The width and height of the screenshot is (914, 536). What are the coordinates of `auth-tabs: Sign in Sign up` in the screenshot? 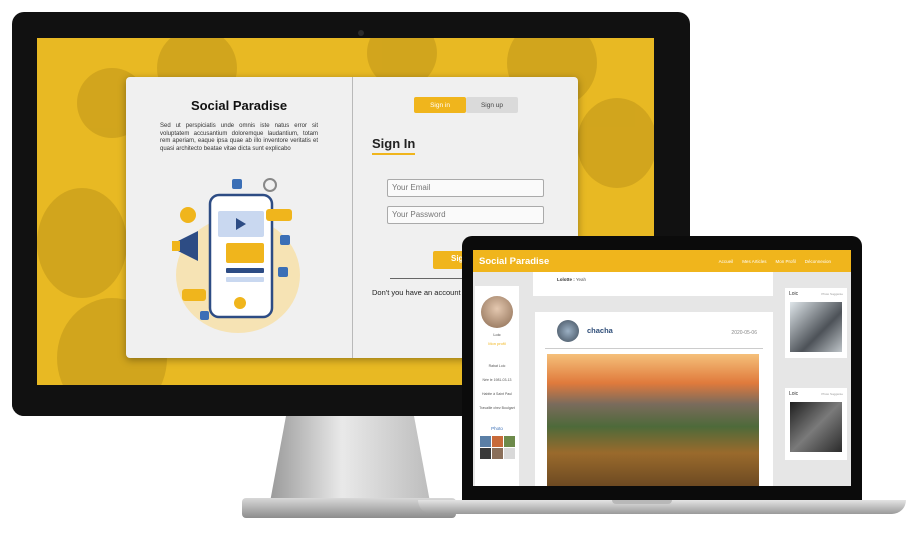 It's located at (466, 105).